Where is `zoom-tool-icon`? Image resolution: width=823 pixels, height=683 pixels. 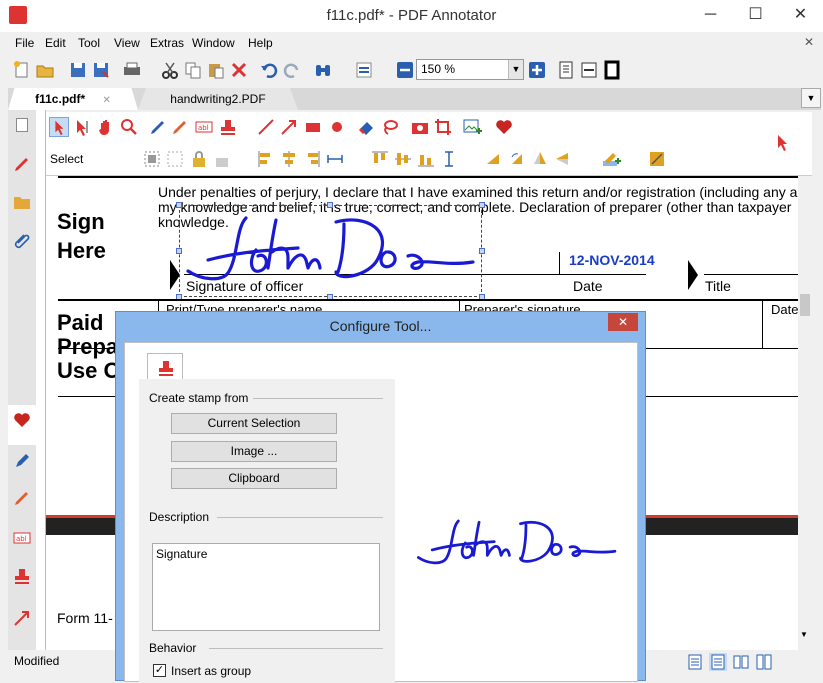 zoom-tool-icon is located at coordinates (129, 127).